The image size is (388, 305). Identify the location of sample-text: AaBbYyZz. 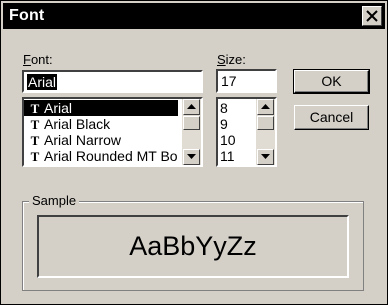
(193, 246).